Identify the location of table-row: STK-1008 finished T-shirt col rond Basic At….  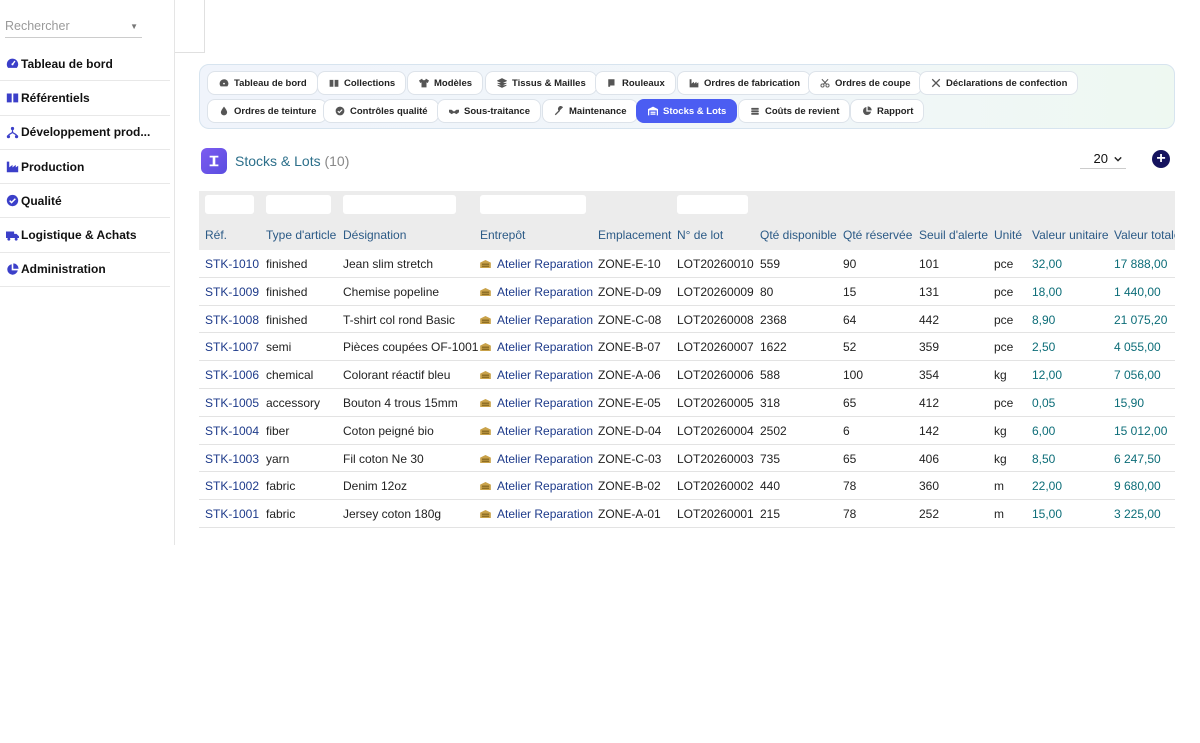
(687, 320).